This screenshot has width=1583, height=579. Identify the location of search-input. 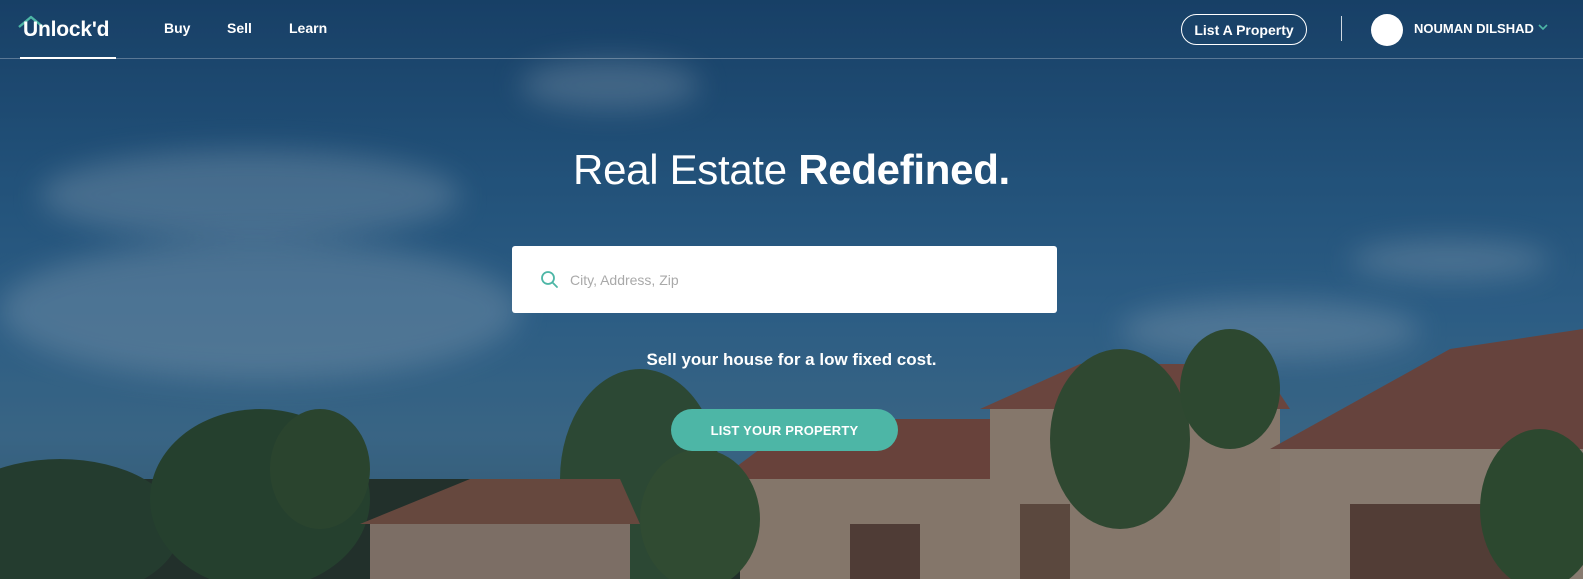
(805, 280).